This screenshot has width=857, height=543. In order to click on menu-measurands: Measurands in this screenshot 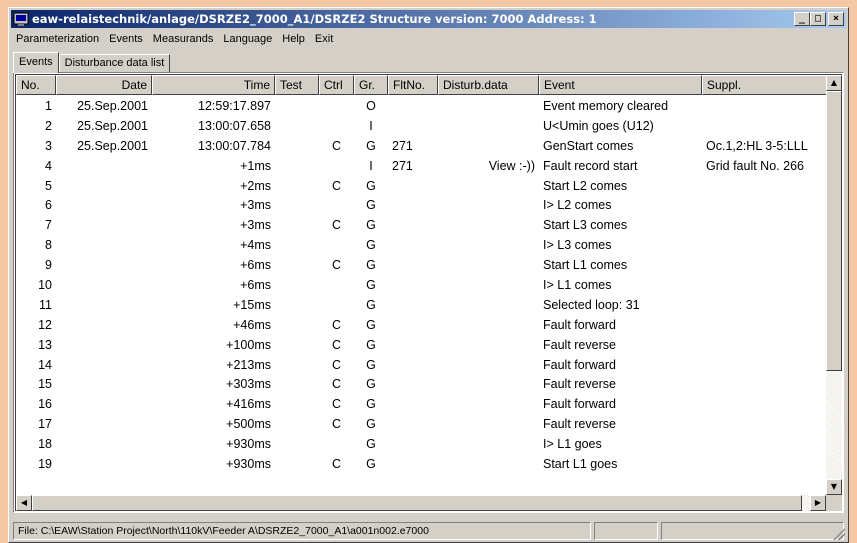, I will do `click(183, 39)`.